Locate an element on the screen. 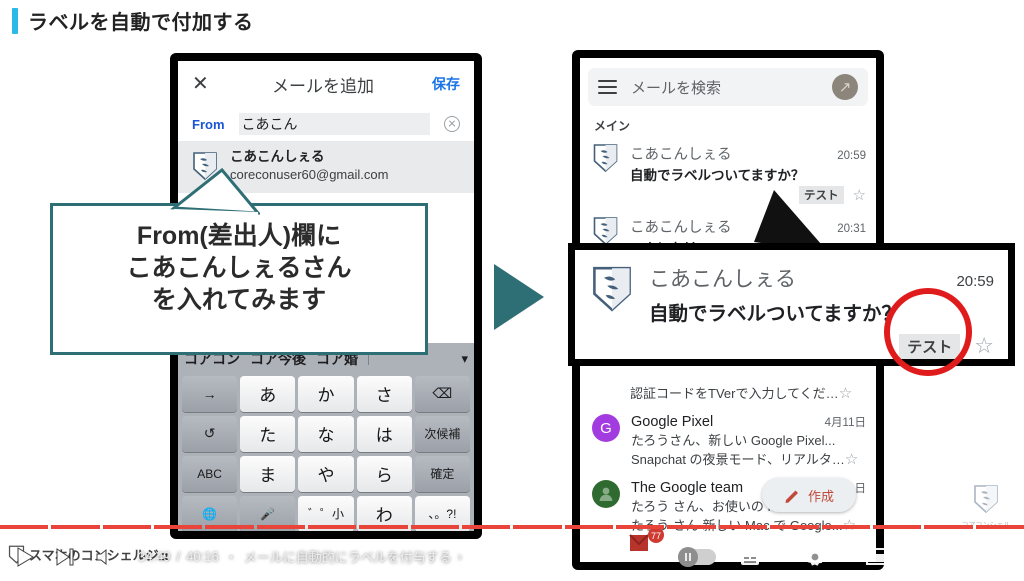 The height and width of the screenshot is (581, 1024). koacon-shield-logo is located at coordinates (986, 499).